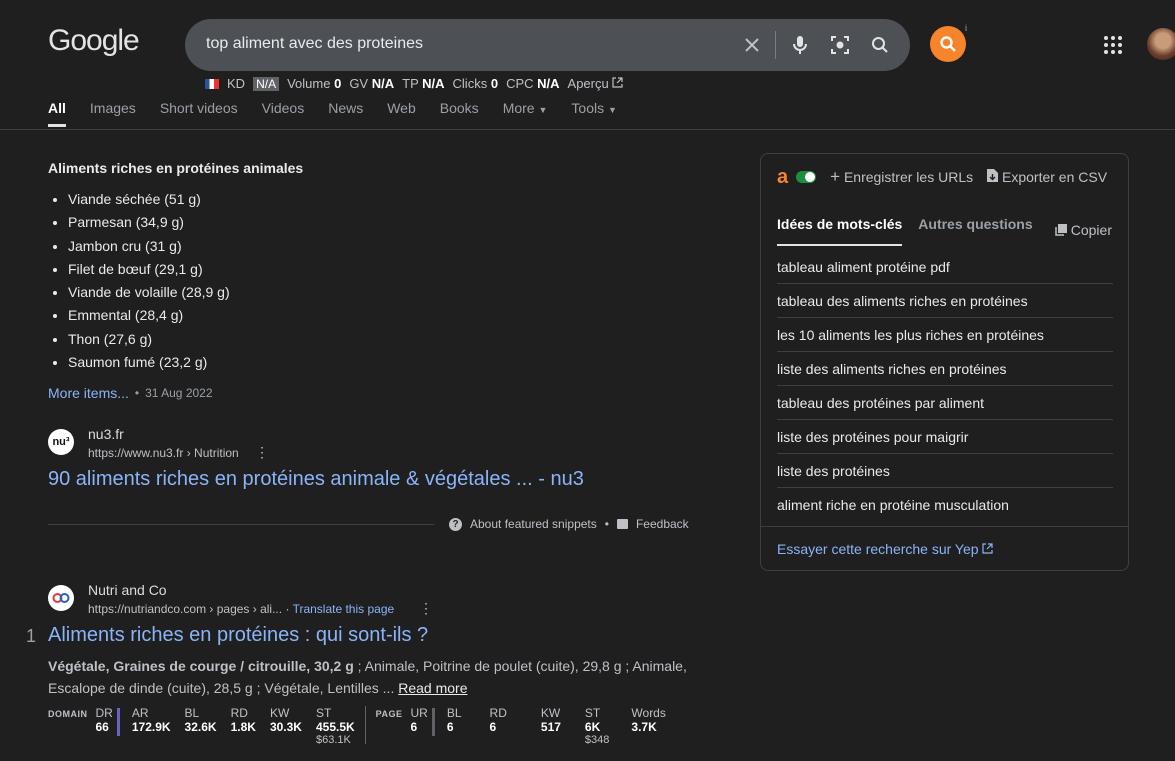 The width and height of the screenshot is (1175, 761). I want to click on tab-keyword-ideas: Idées de mots-clés, so click(840, 231).